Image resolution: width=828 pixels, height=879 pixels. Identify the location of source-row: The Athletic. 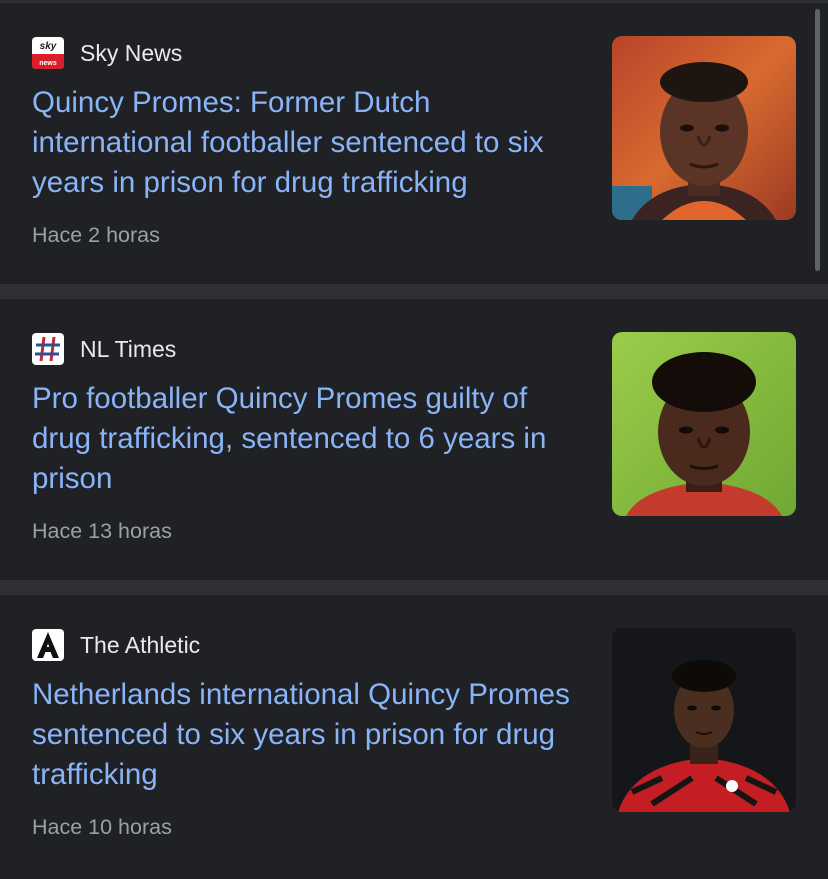
(116, 645).